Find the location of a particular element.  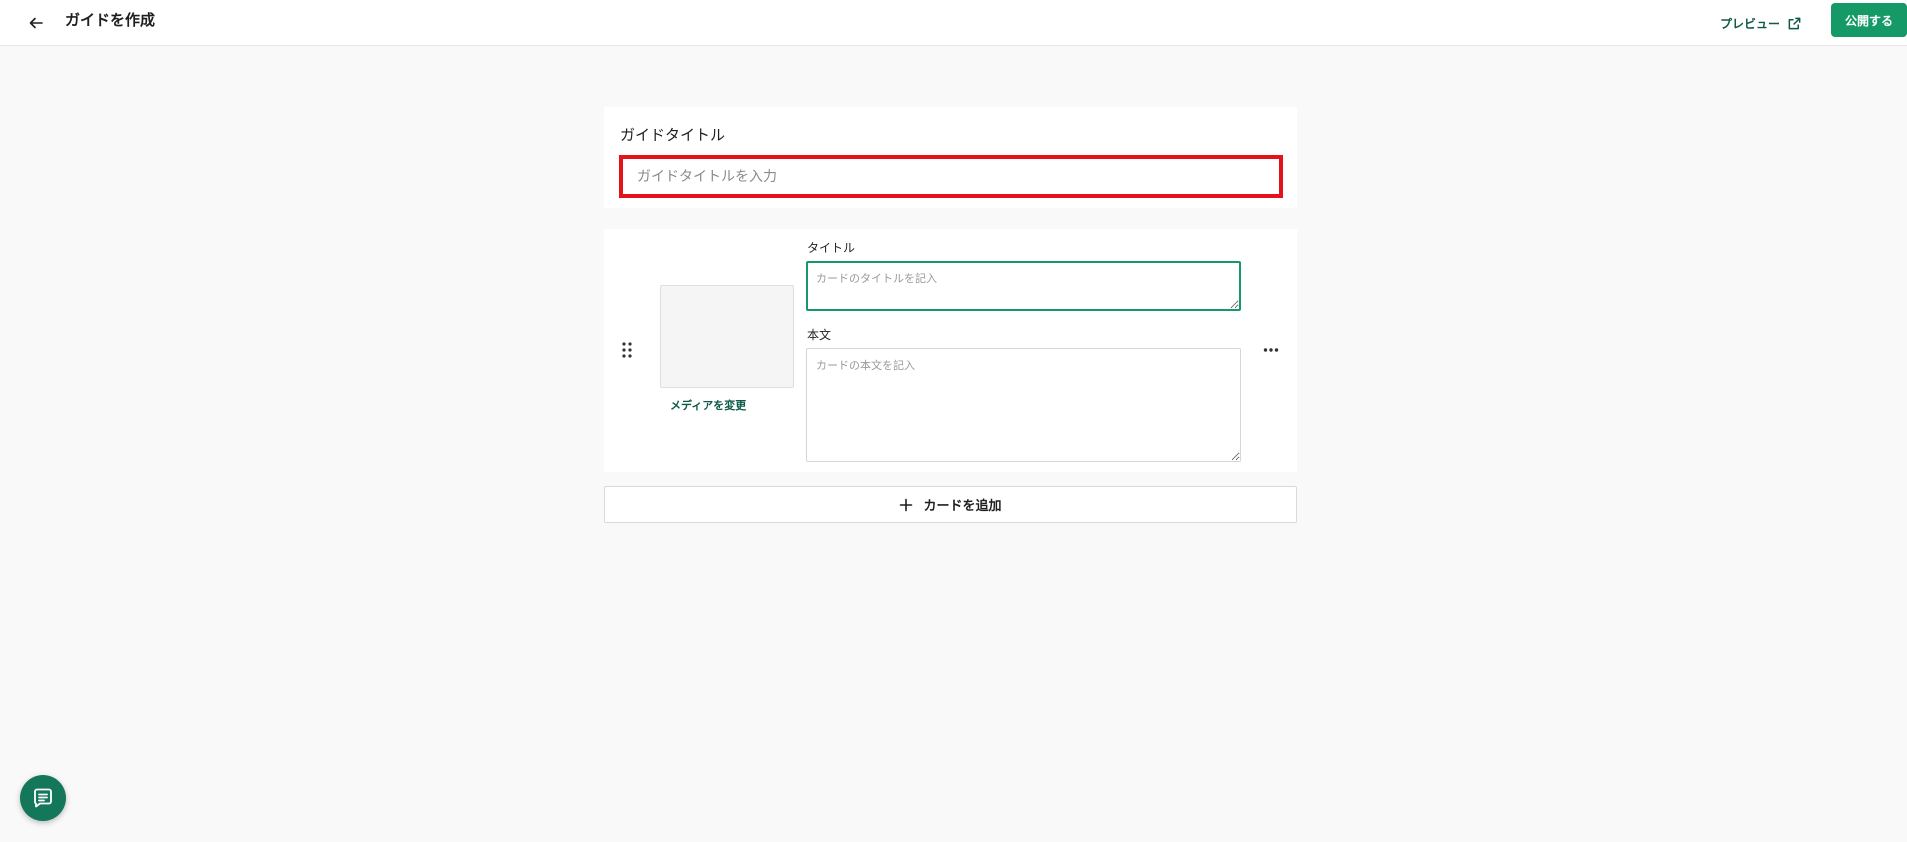

more-horizontal-icon is located at coordinates (1271, 350).